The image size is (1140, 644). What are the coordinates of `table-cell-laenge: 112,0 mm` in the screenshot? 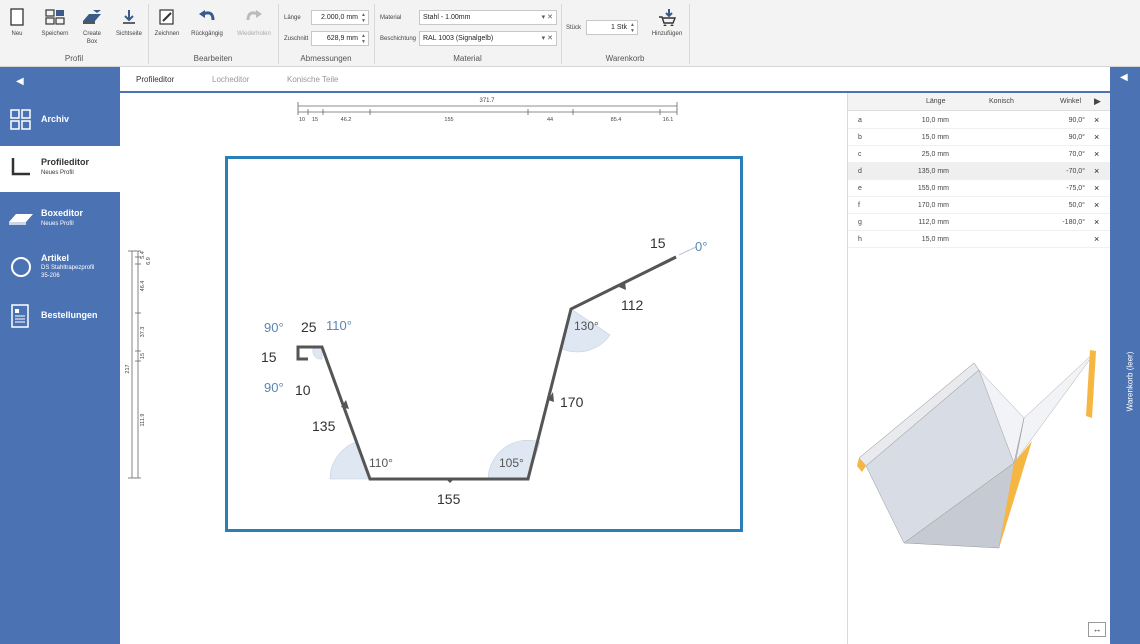 It's located at (933, 222).